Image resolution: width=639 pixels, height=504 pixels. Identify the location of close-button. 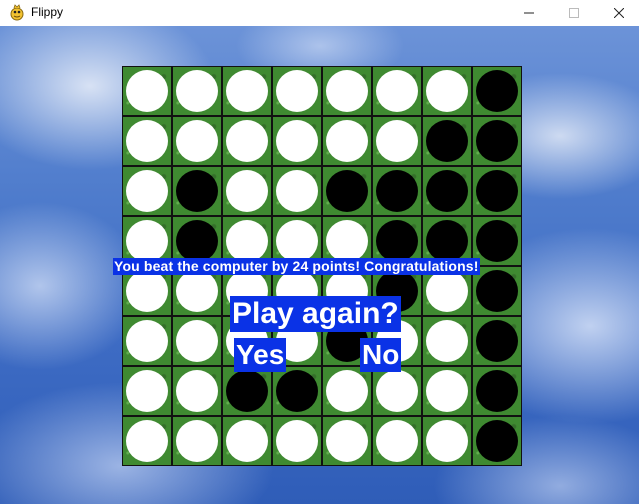
(617, 13).